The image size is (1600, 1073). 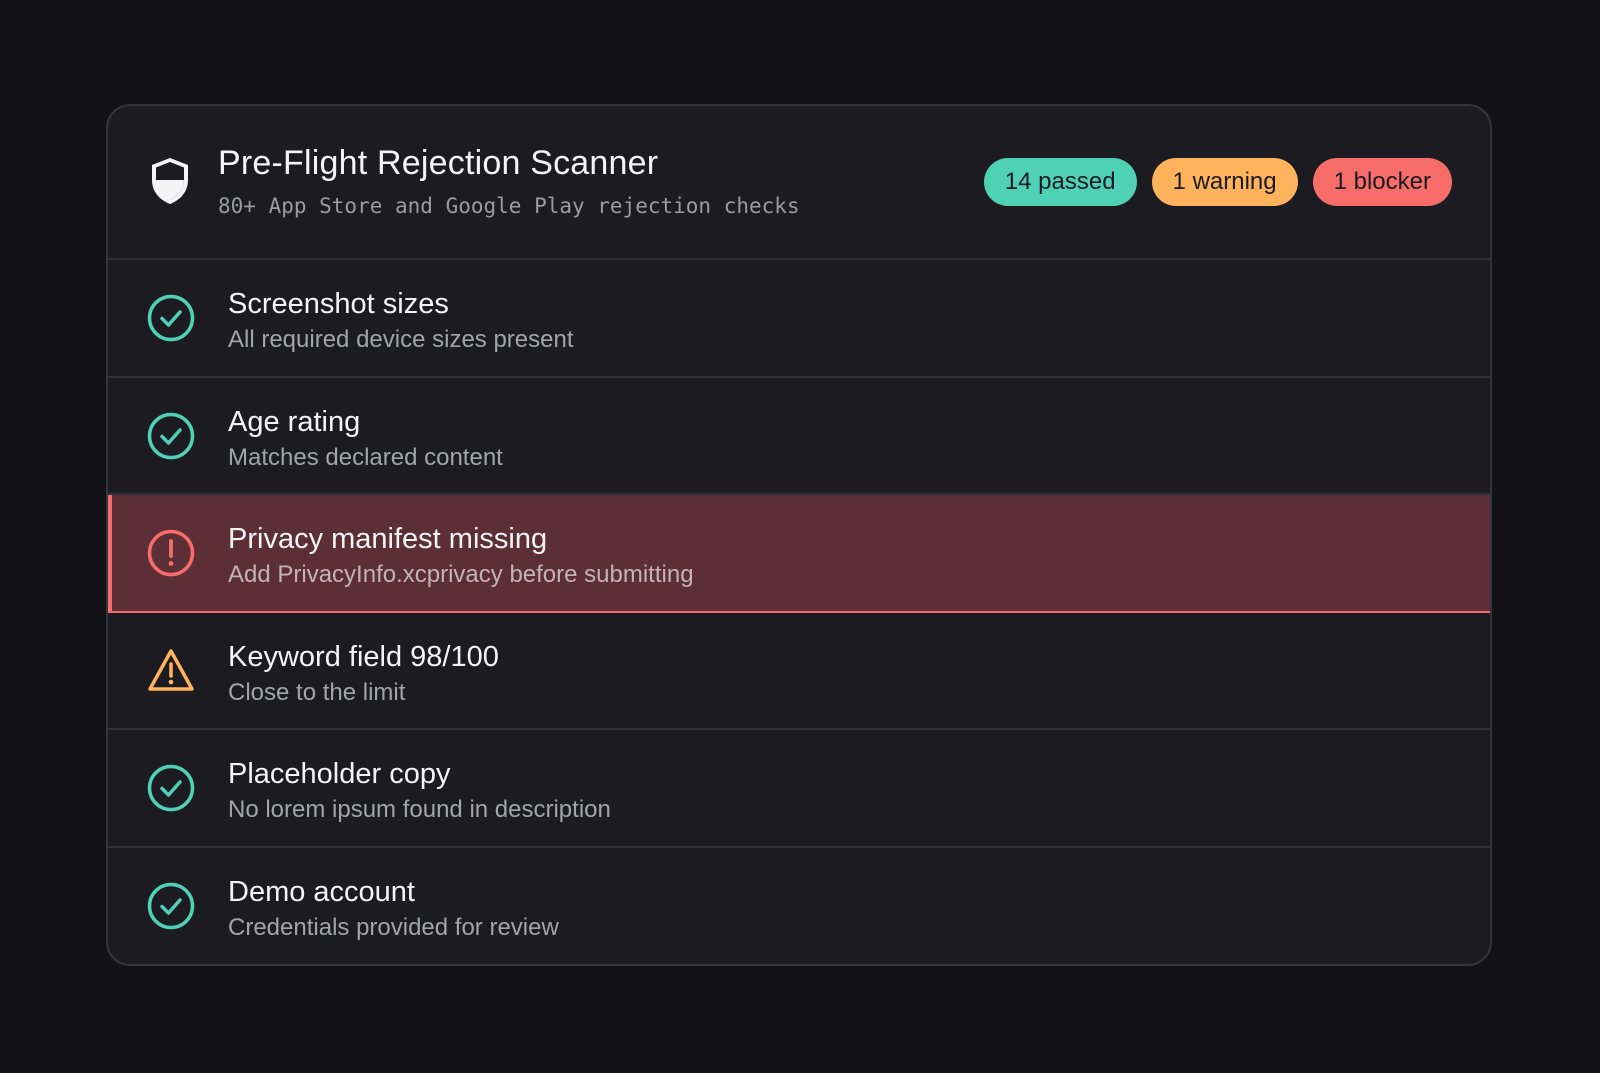 I want to click on check-description: Close to the limit, so click(x=317, y=692).